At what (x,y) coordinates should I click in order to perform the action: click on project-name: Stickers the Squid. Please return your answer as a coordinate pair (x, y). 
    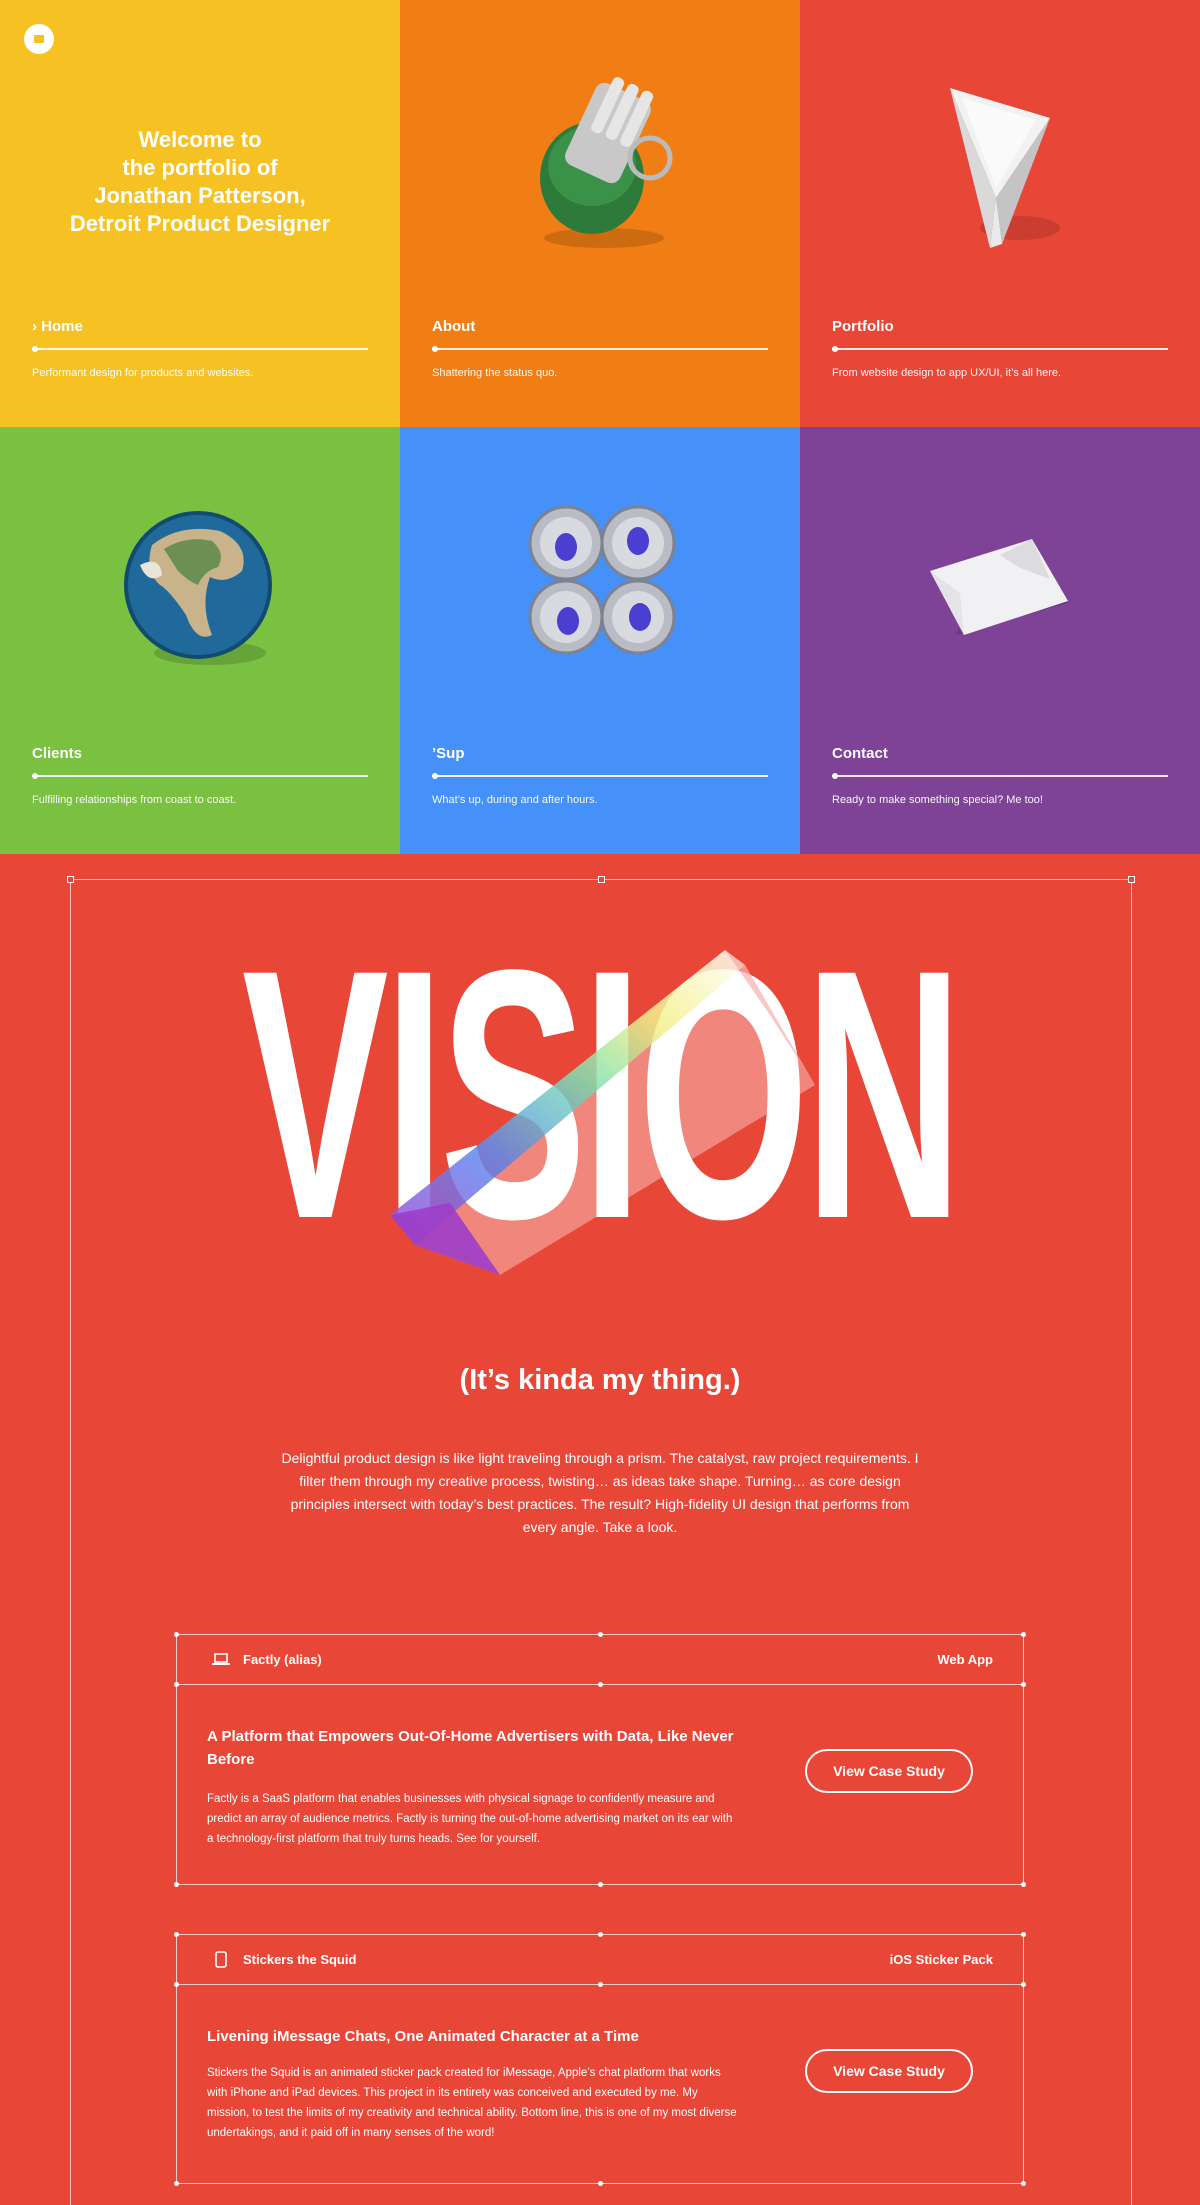
    Looking at the image, I should click on (300, 1959).